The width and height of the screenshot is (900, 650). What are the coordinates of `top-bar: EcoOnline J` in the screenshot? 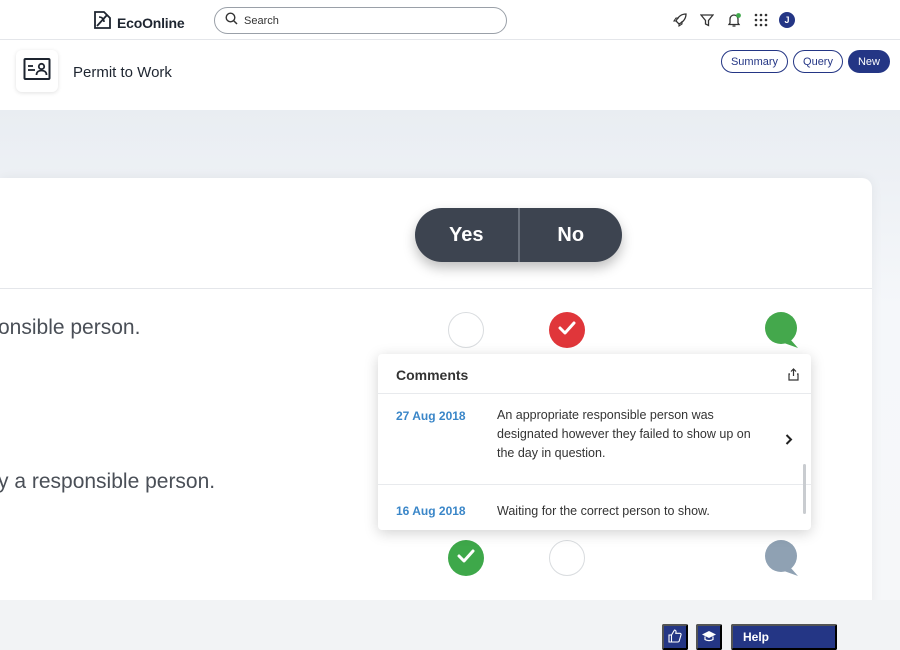 It's located at (450, 20).